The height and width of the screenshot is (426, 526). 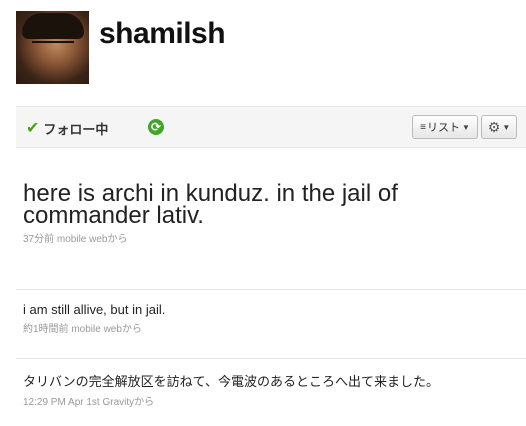 I want to click on tweet-text: i am still allive, but in jail., so click(x=94, y=309).